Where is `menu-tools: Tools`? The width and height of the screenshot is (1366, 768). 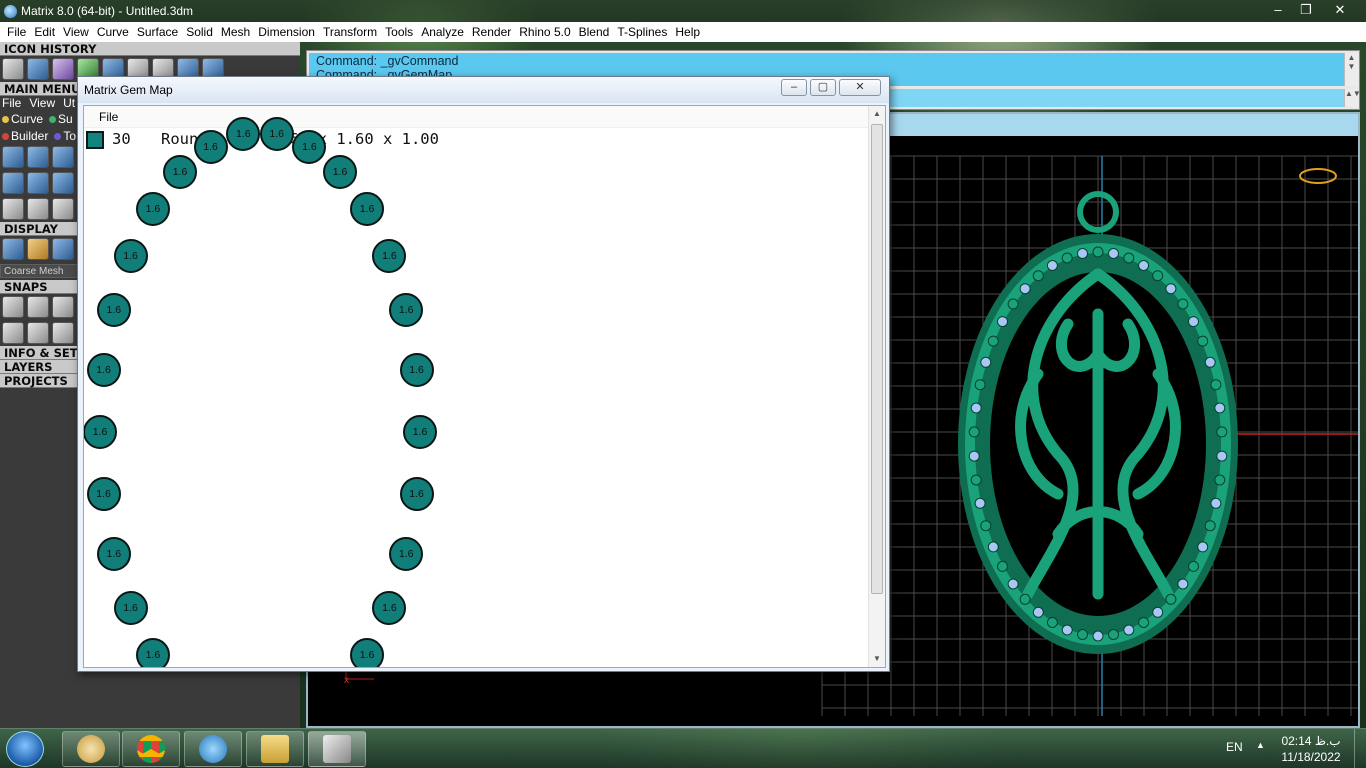 menu-tools: Tools is located at coordinates (399, 32).